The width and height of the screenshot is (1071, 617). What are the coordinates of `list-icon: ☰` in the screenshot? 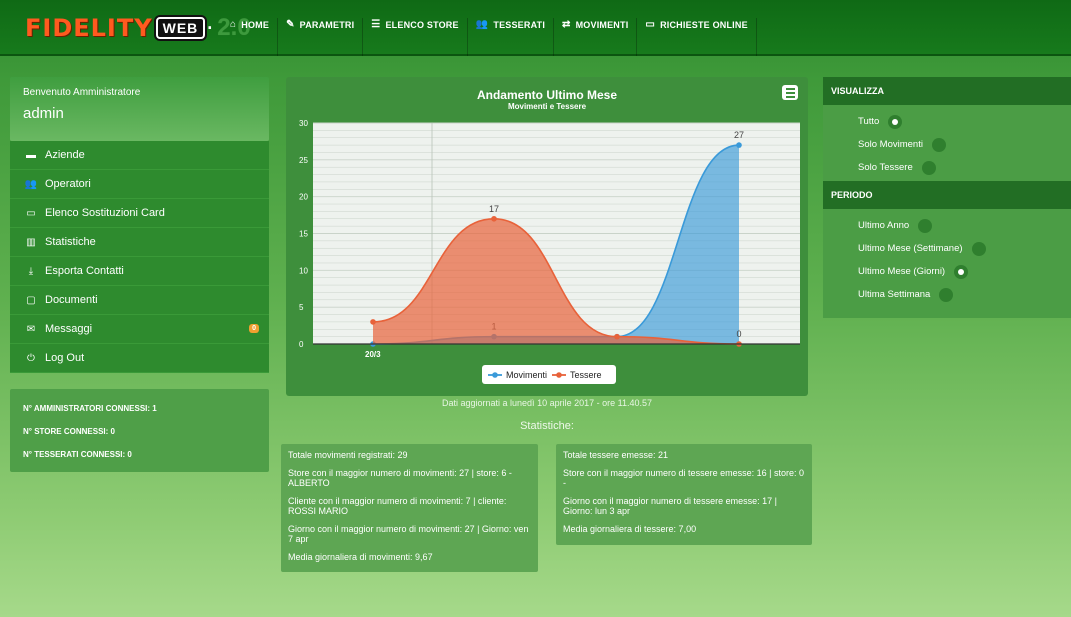 It's located at (376, 24).